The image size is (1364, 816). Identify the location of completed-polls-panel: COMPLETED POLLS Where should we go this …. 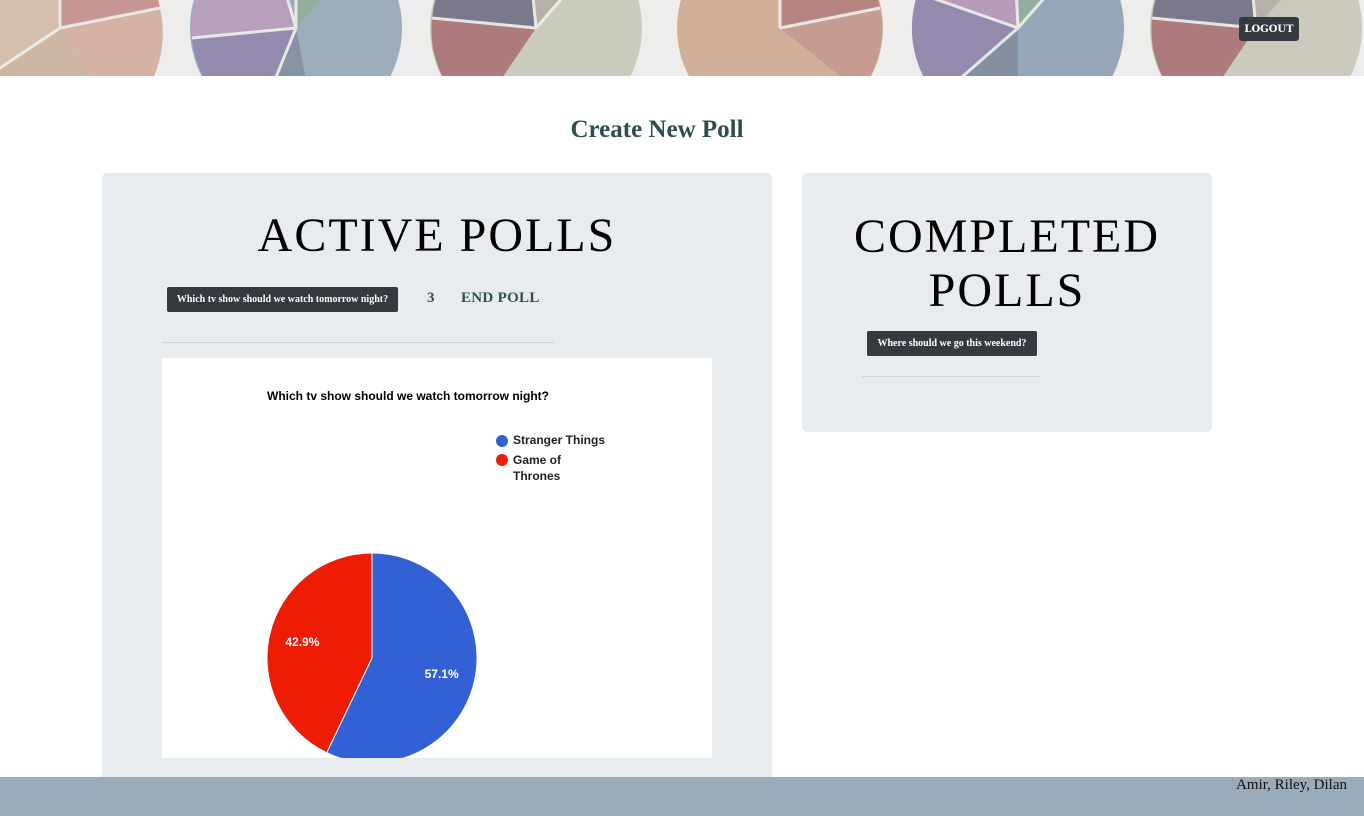
(1007, 302).